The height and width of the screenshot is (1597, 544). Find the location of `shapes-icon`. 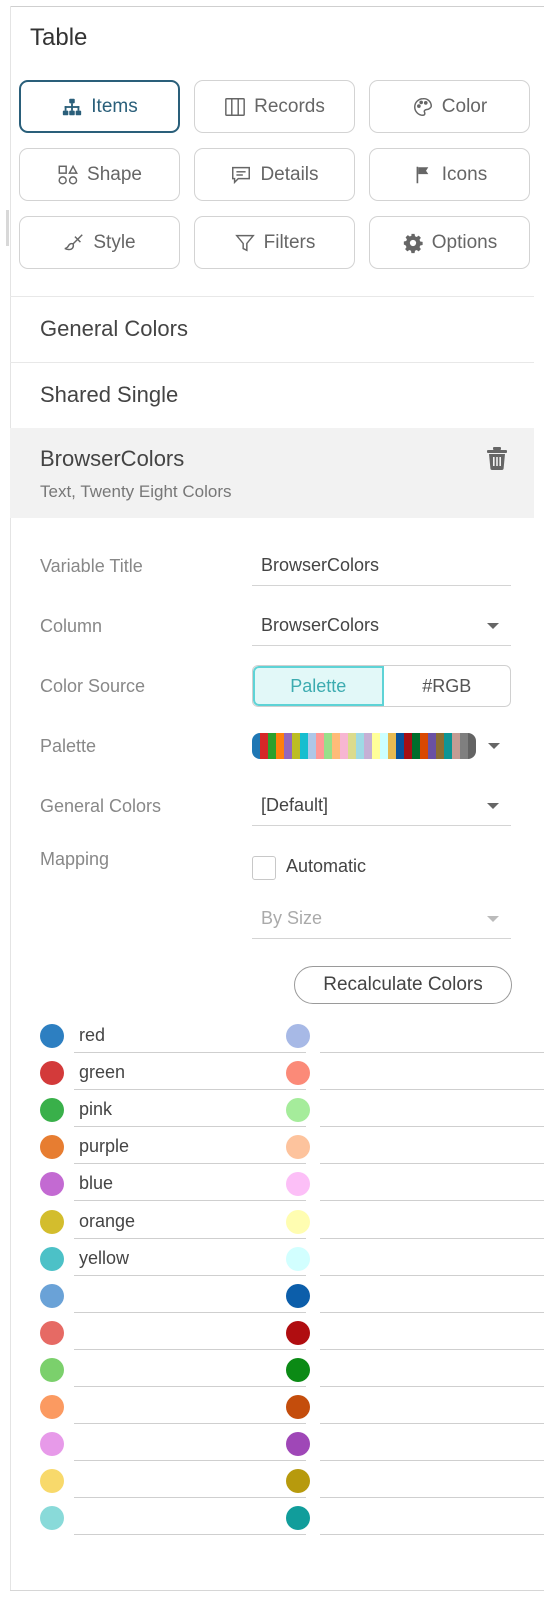

shapes-icon is located at coordinates (68, 174).